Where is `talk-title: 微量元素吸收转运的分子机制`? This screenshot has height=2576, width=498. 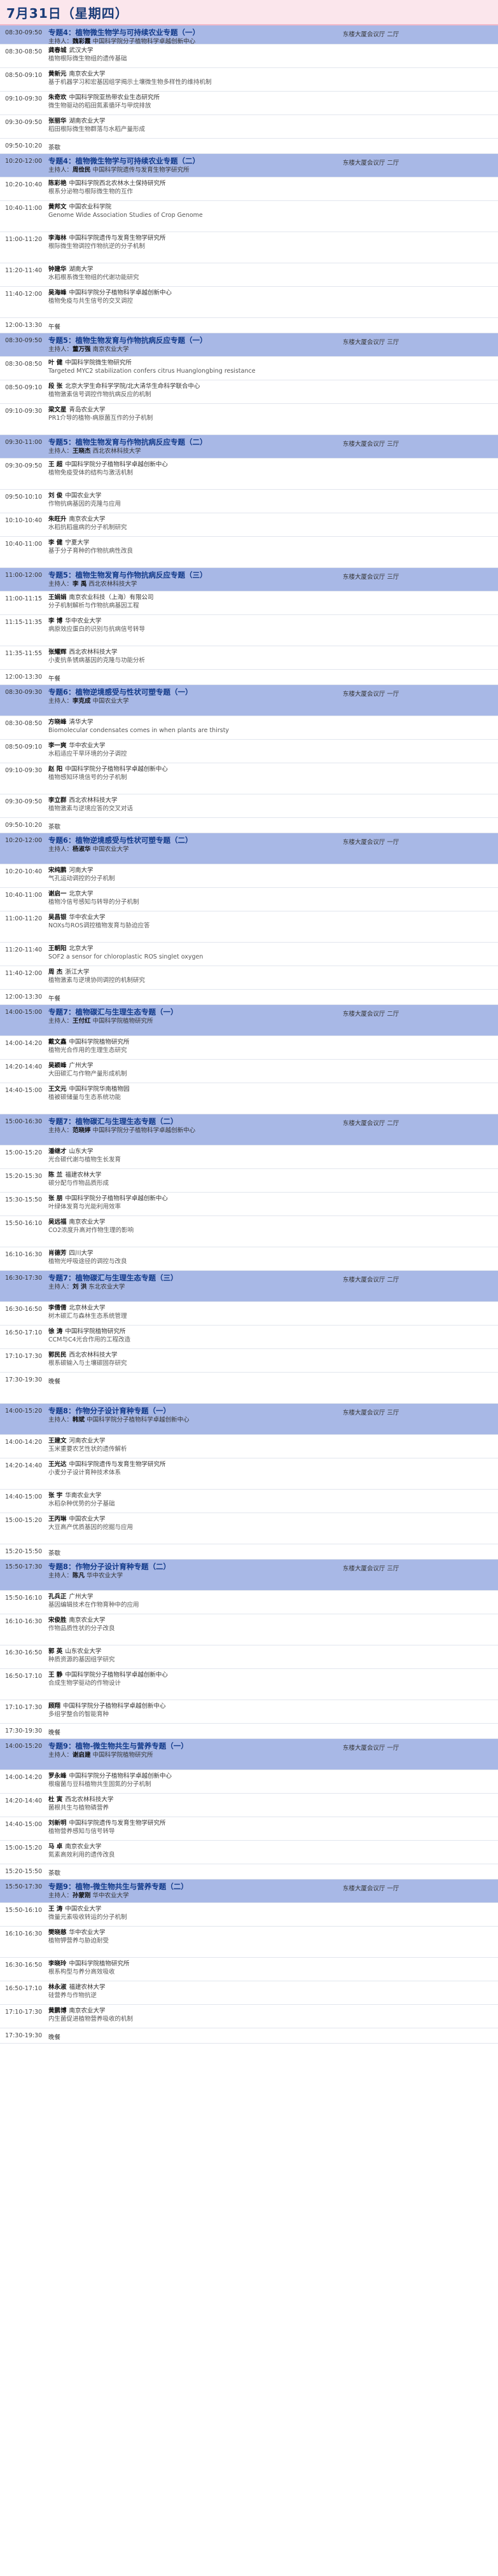
talk-title: 微量元素吸收转运的分子机制 is located at coordinates (88, 1917).